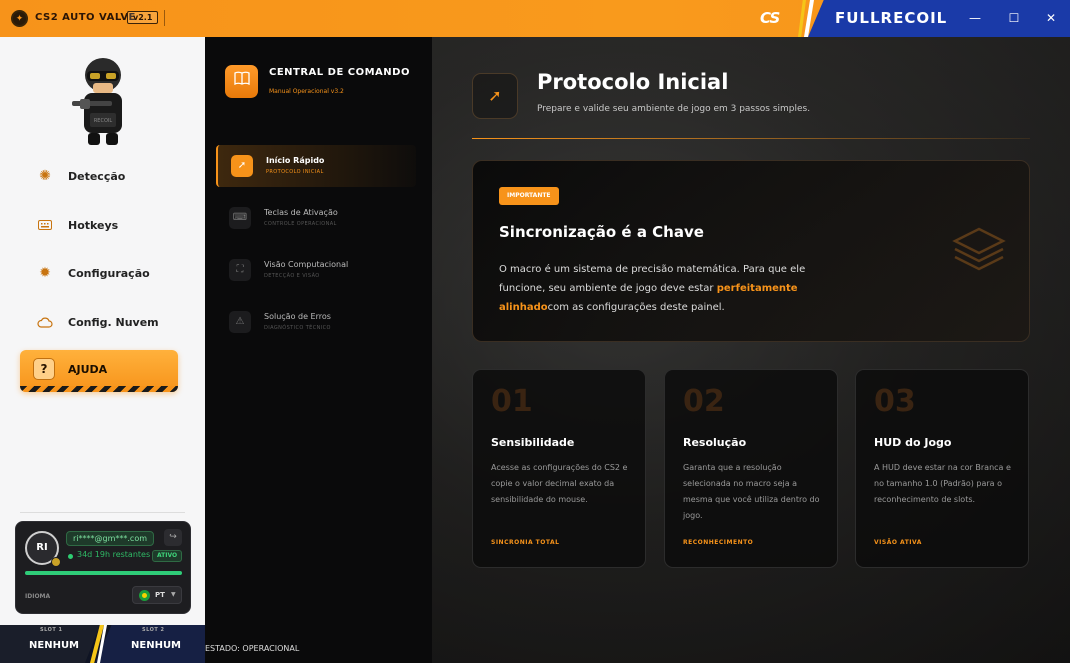  I want to click on version-badge: v2.1, so click(143, 17).